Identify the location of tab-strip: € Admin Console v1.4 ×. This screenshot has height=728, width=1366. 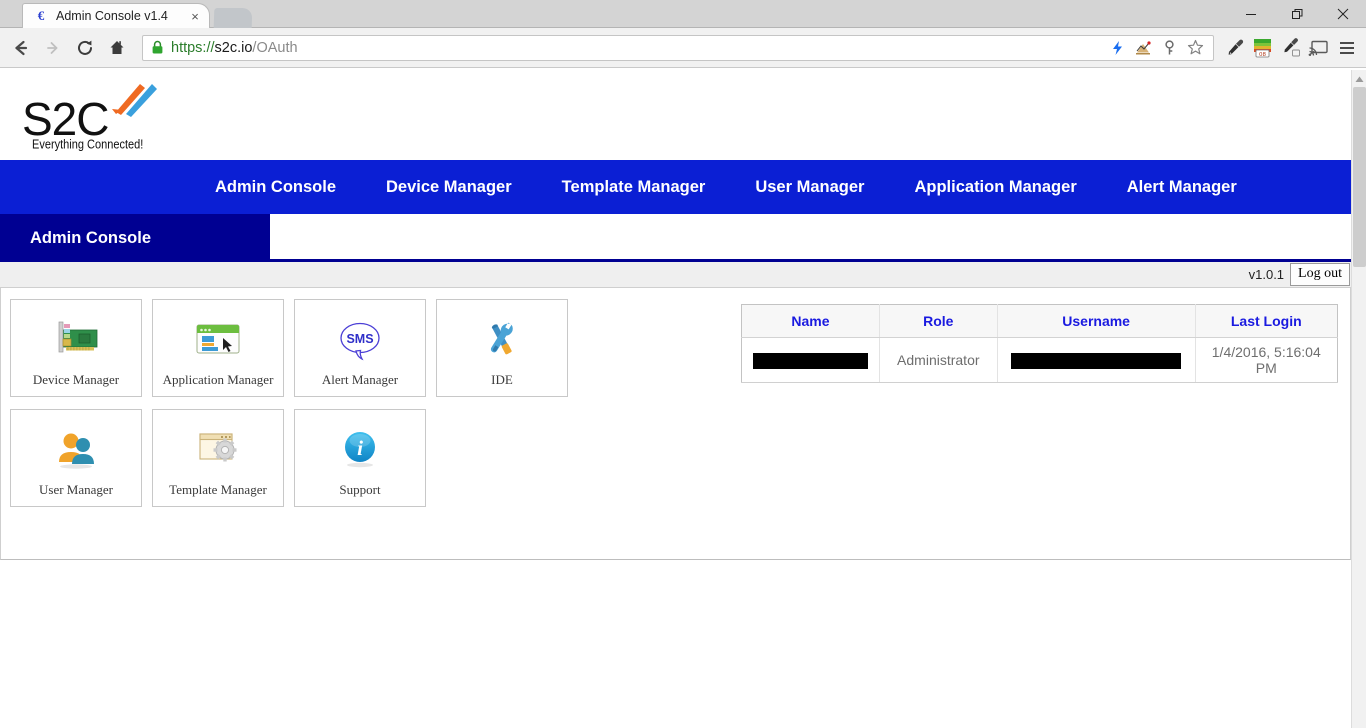
(683, 14).